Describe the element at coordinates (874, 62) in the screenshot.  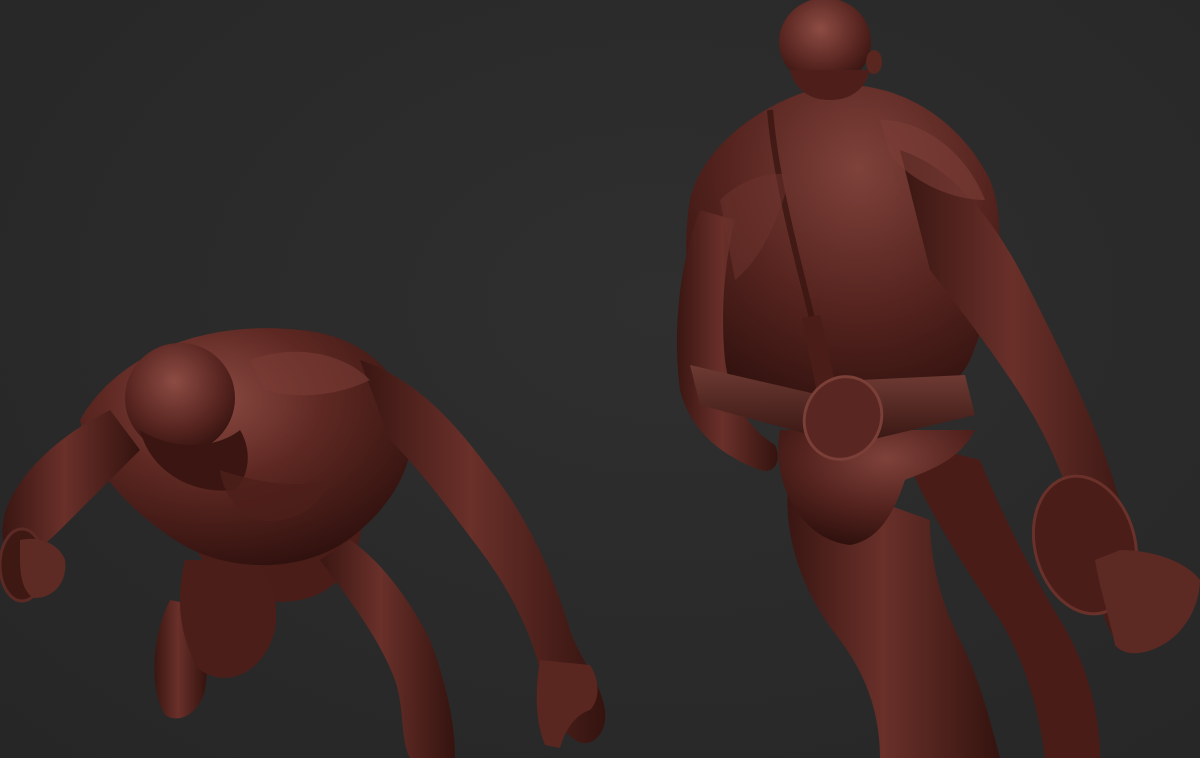
I see `right-figure-ear` at that location.